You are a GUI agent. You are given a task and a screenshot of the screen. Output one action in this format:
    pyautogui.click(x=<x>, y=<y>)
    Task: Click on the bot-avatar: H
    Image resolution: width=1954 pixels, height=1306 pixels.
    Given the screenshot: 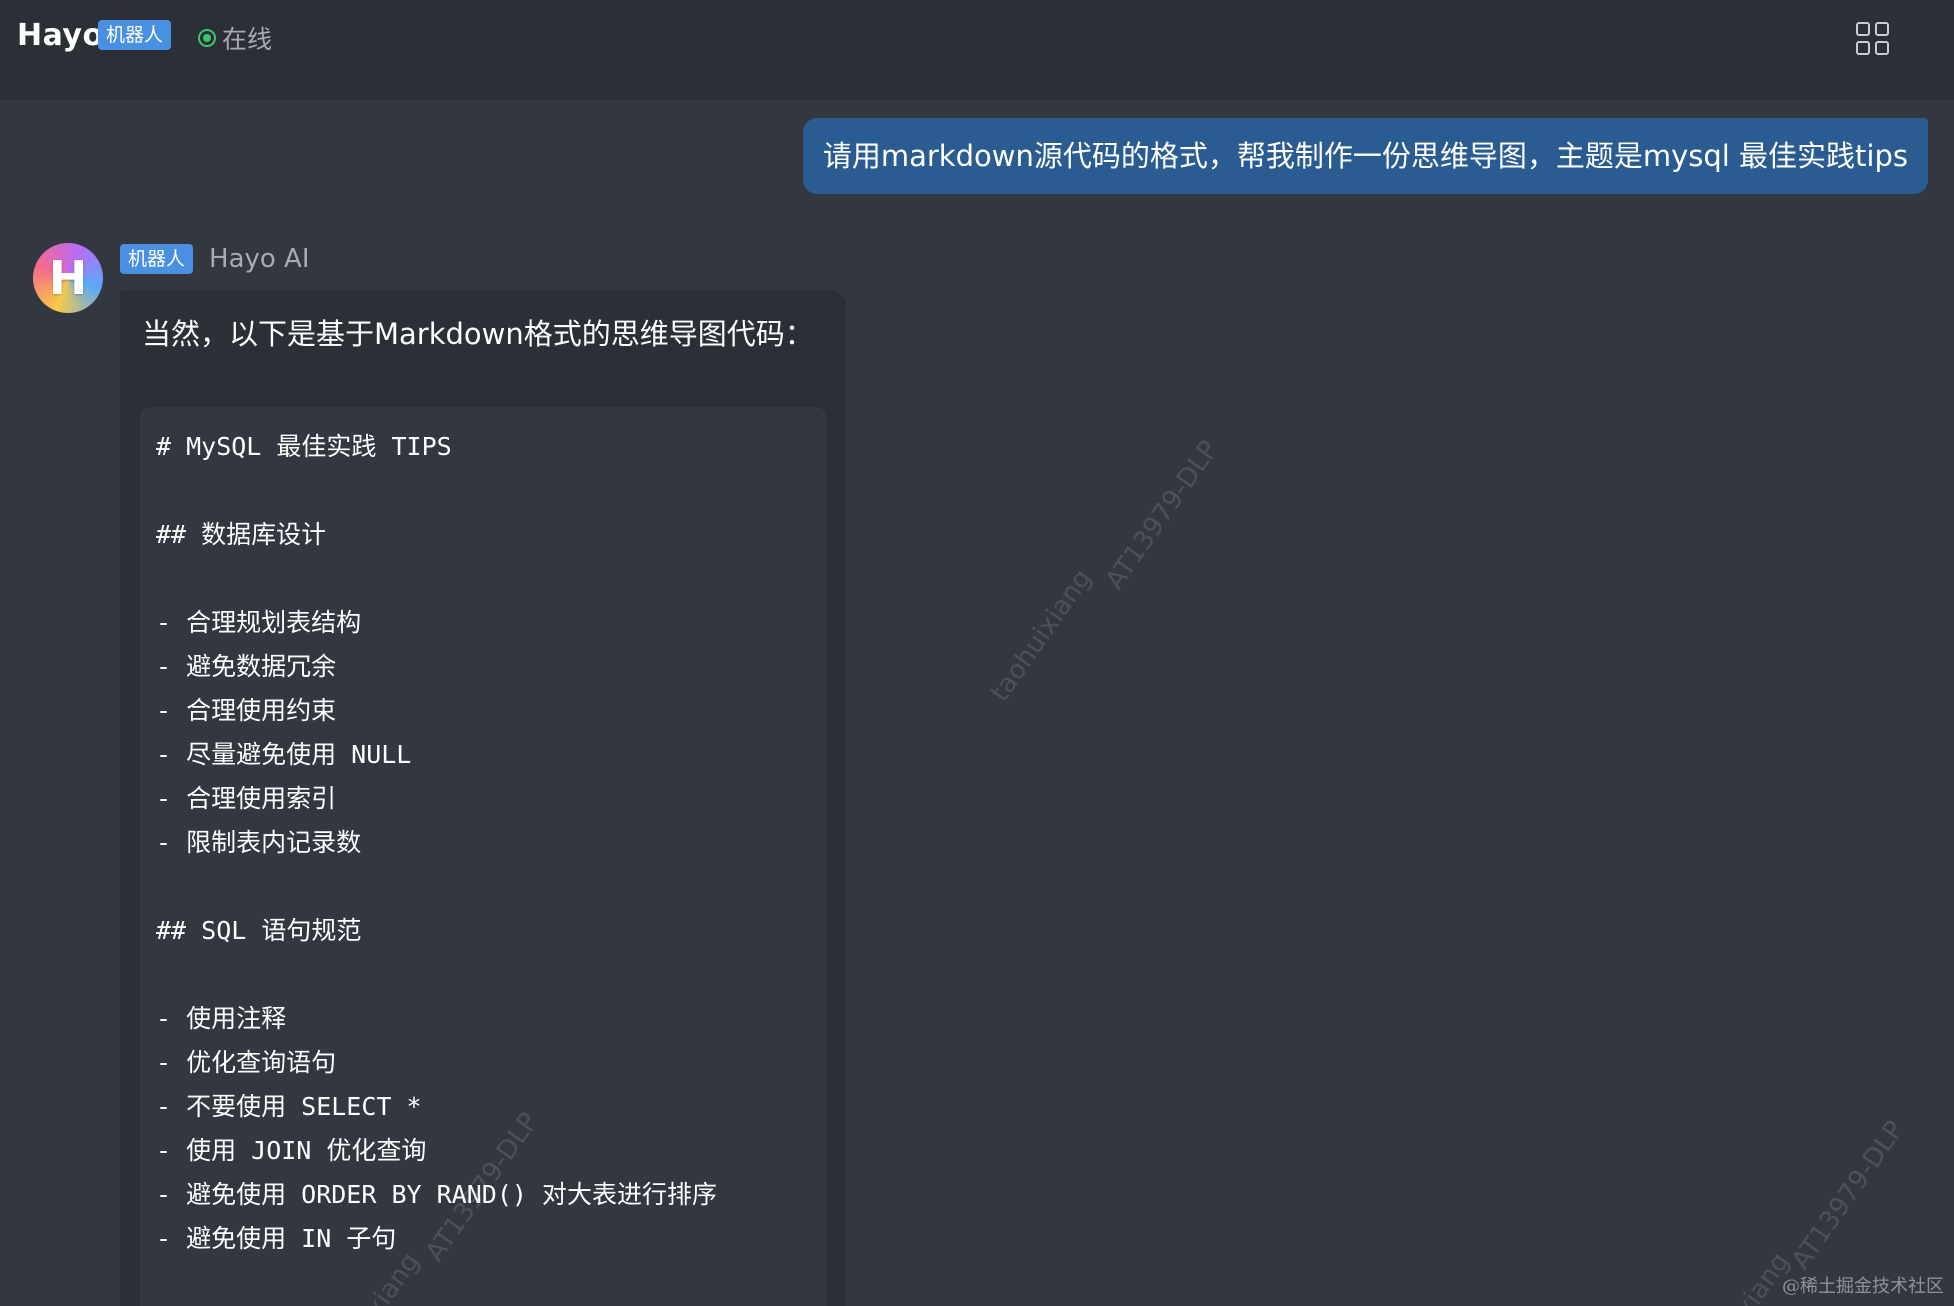 What is the action you would take?
    pyautogui.click(x=68, y=278)
    